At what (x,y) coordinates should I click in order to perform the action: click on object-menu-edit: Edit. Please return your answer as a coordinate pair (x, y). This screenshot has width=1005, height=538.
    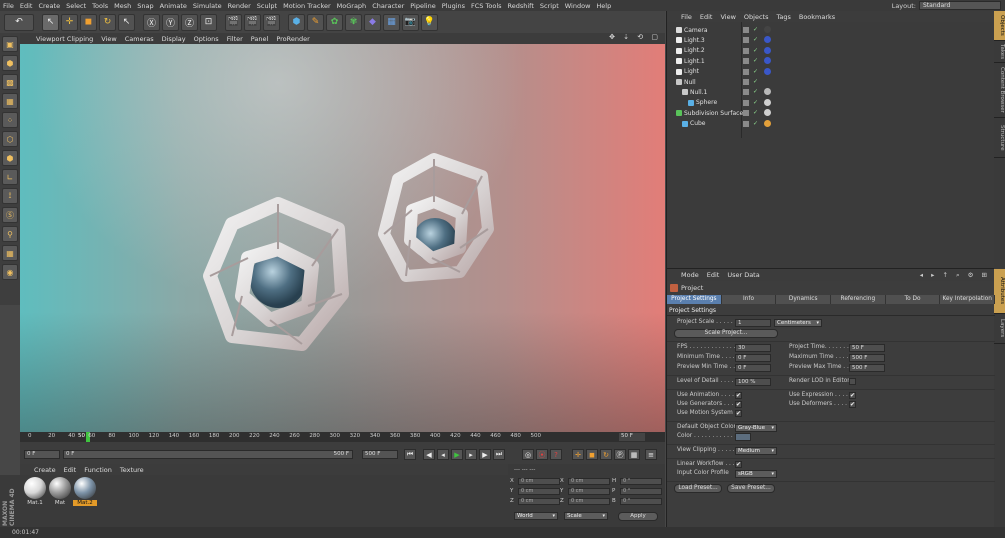
    Looking at the image, I should click on (706, 17).